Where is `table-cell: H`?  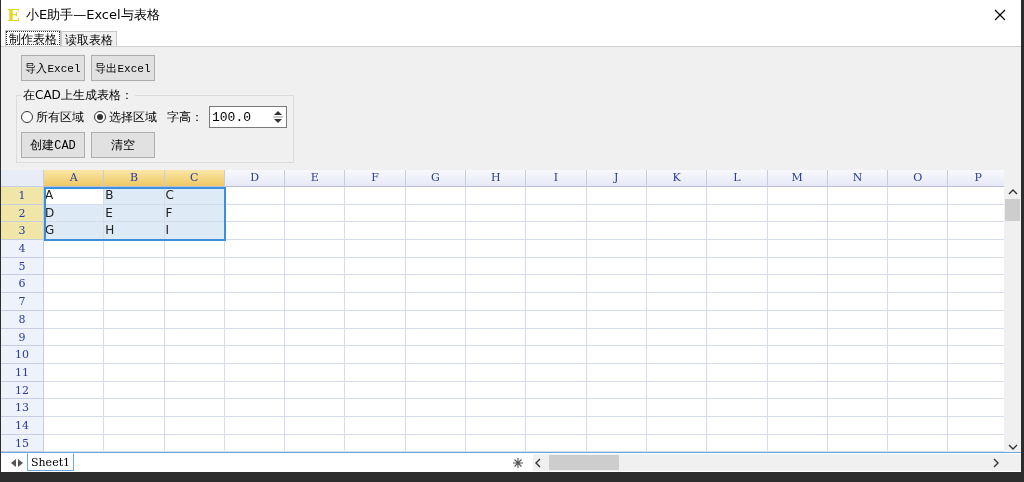
table-cell: H is located at coordinates (134, 231).